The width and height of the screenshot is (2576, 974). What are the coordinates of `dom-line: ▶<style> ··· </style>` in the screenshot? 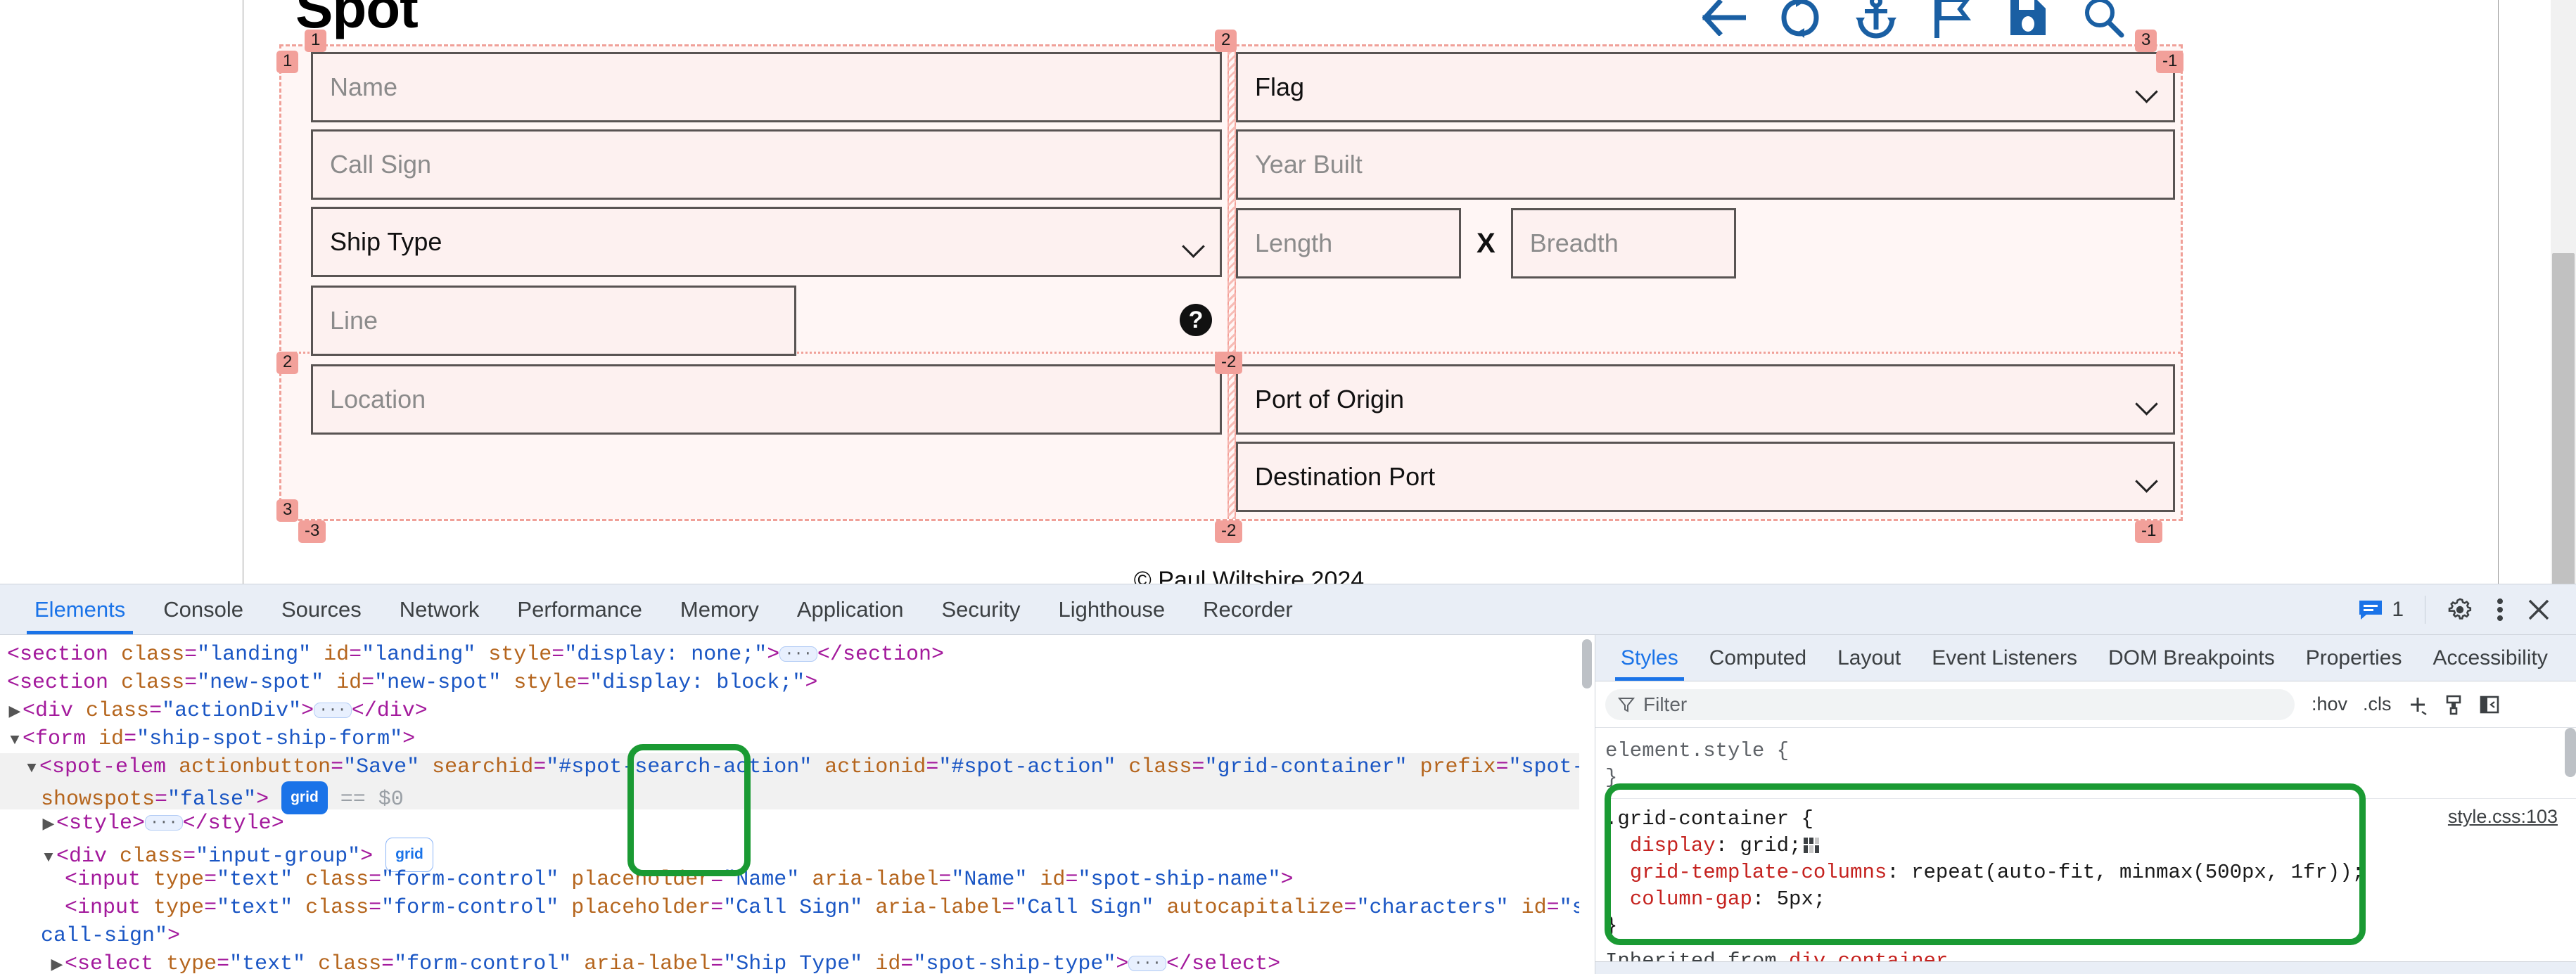 It's located at (797, 823).